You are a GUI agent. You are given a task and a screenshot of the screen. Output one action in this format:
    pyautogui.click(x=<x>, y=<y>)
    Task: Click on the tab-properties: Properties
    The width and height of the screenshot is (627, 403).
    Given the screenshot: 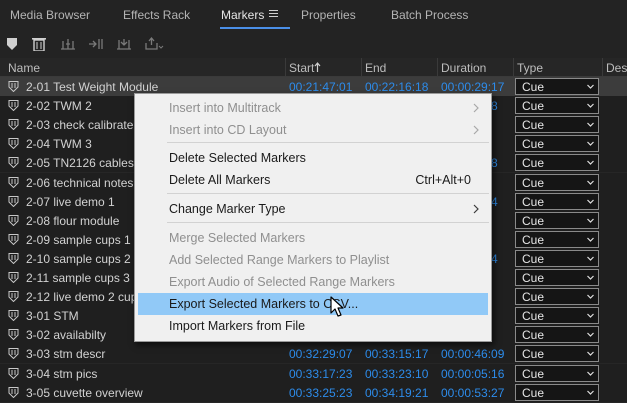 What is the action you would take?
    pyautogui.click(x=328, y=15)
    